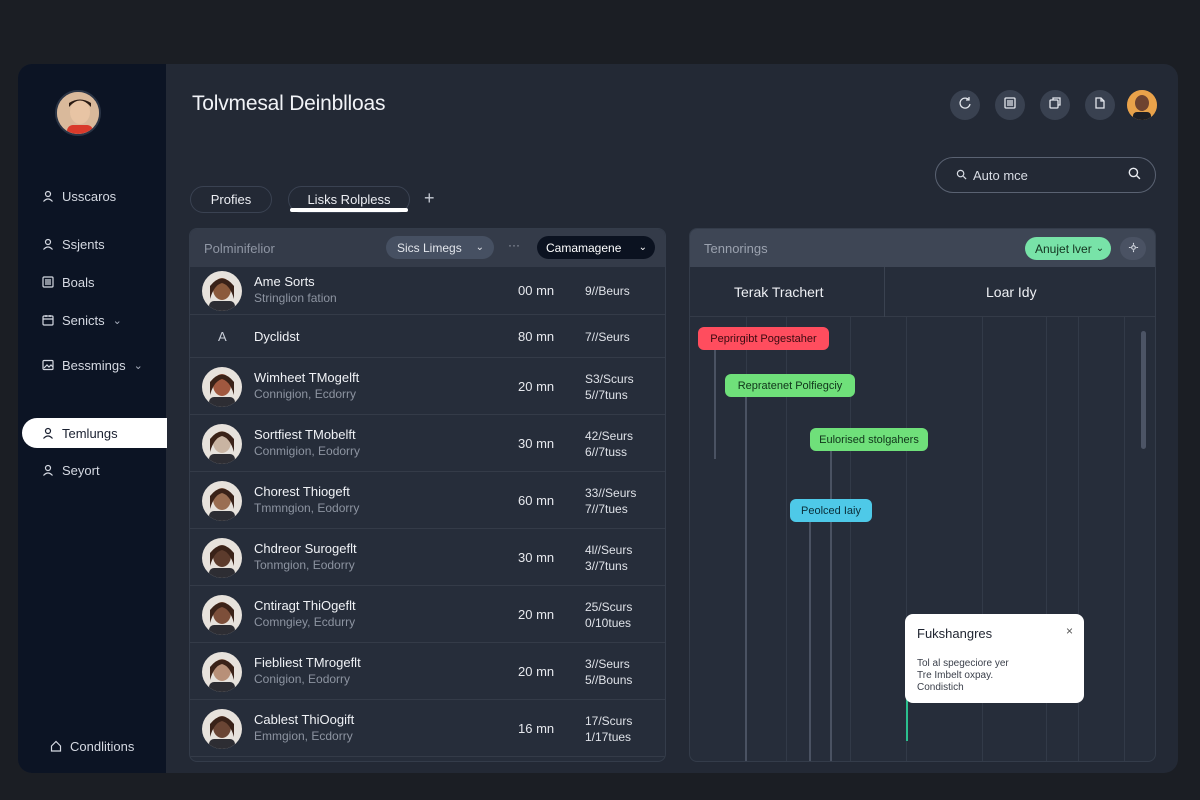 This screenshot has width=1200, height=800. What do you see at coordinates (609, 550) in the screenshot?
I see `row-status: 4l//Seurs` at bounding box center [609, 550].